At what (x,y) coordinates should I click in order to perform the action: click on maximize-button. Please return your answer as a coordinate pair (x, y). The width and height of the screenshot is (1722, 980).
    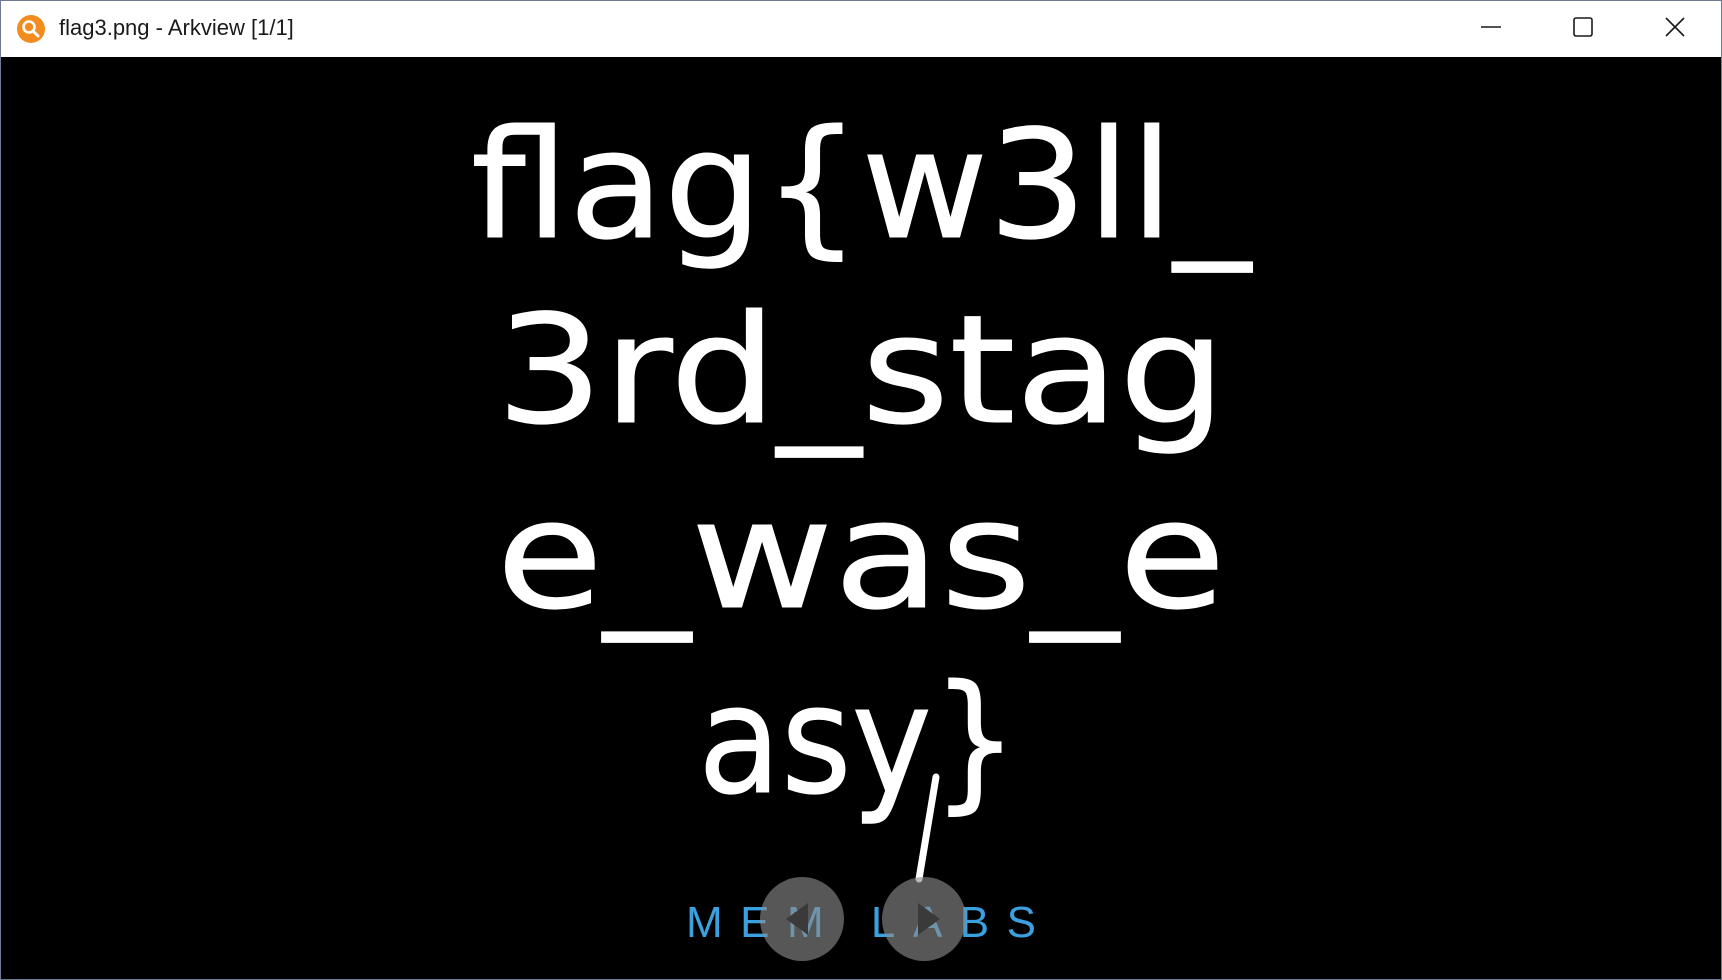
    Looking at the image, I should click on (1583, 29).